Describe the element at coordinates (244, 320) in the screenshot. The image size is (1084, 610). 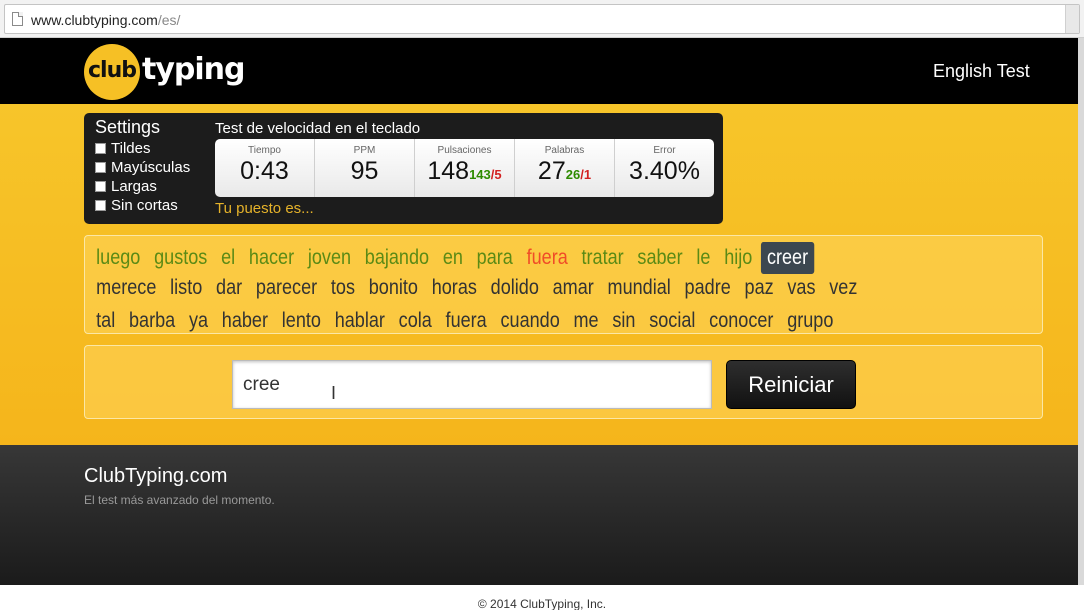
I see `word: haber` at that location.